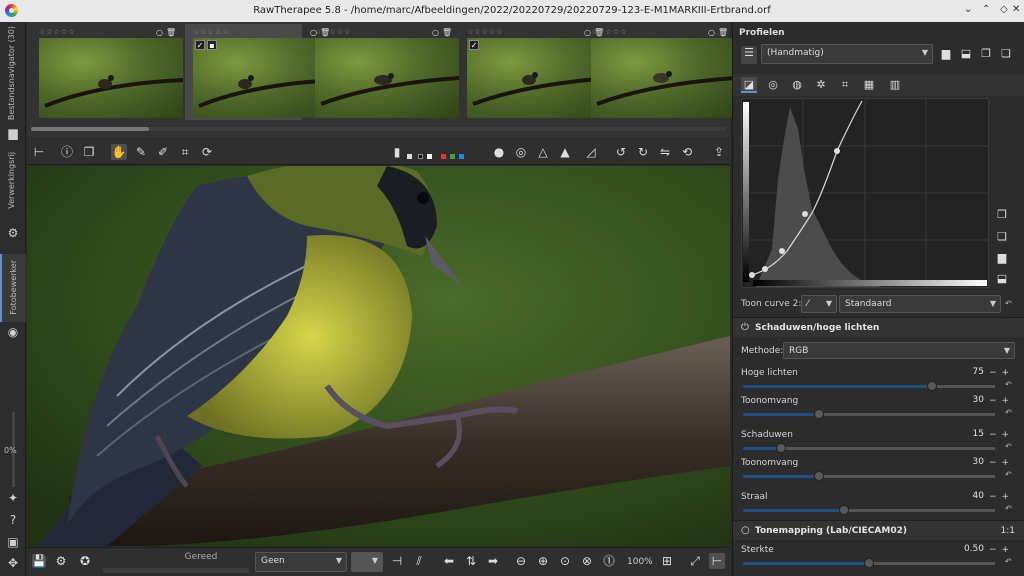 Image resolution: width=1024 pixels, height=576 pixels. Describe the element at coordinates (966, 54) in the screenshot. I see `save-profile-icon: ⬓` at that location.